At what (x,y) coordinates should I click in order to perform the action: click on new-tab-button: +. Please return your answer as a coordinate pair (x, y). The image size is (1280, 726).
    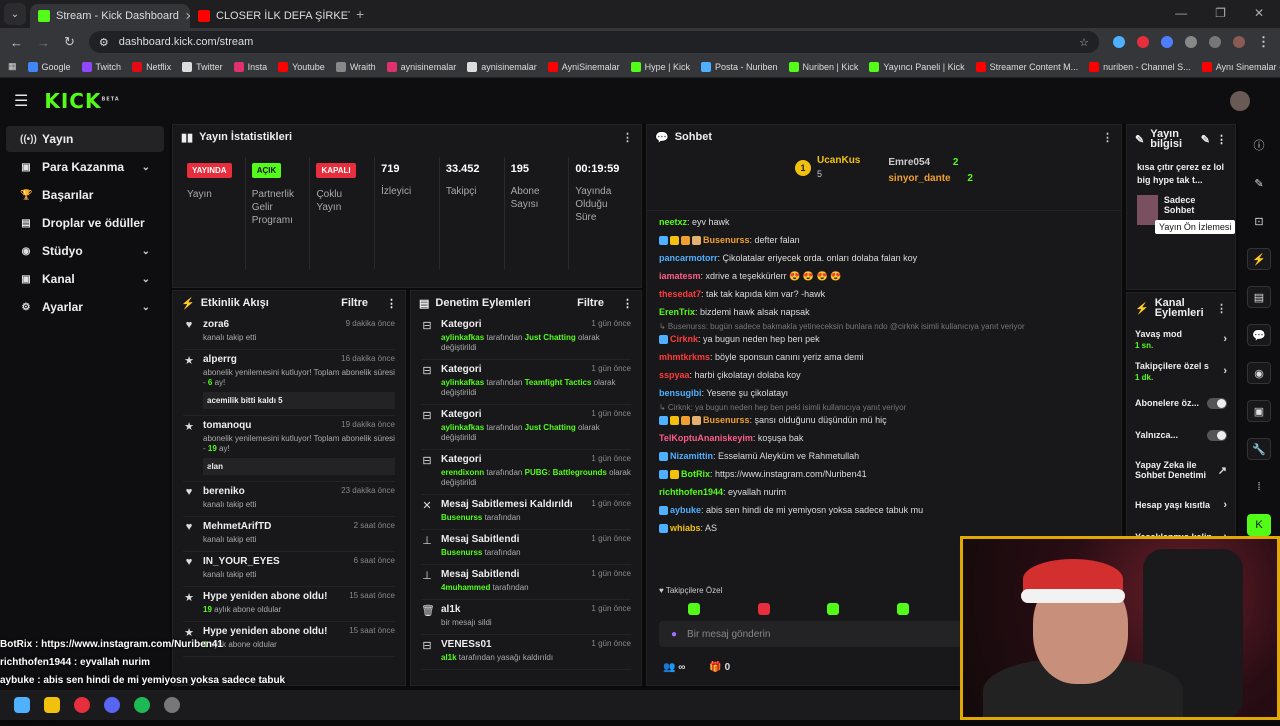
    Looking at the image, I should click on (360, 14).